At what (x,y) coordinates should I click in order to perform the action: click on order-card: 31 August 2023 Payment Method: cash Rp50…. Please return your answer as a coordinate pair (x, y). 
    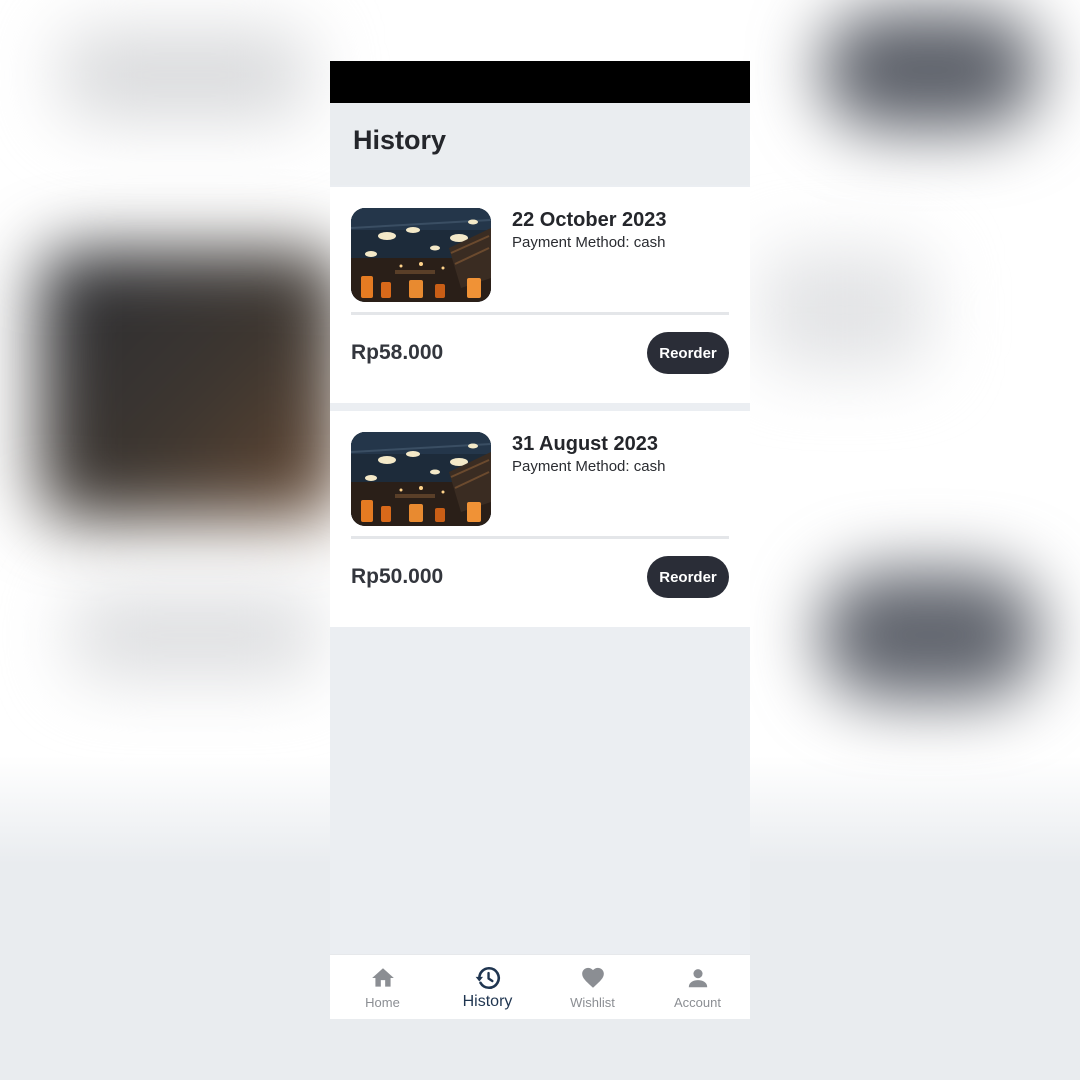
    Looking at the image, I should click on (540, 519).